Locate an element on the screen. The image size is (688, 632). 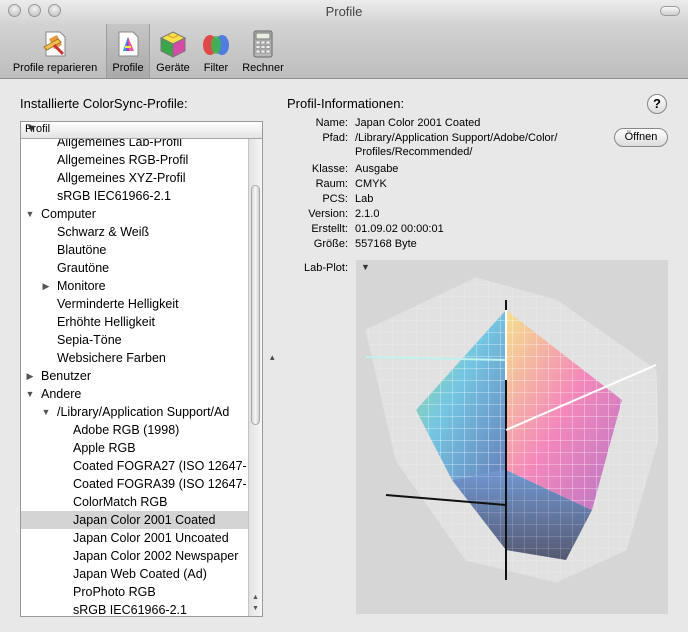
profile-list-item: Sepia-Töne is located at coordinates (134, 340).